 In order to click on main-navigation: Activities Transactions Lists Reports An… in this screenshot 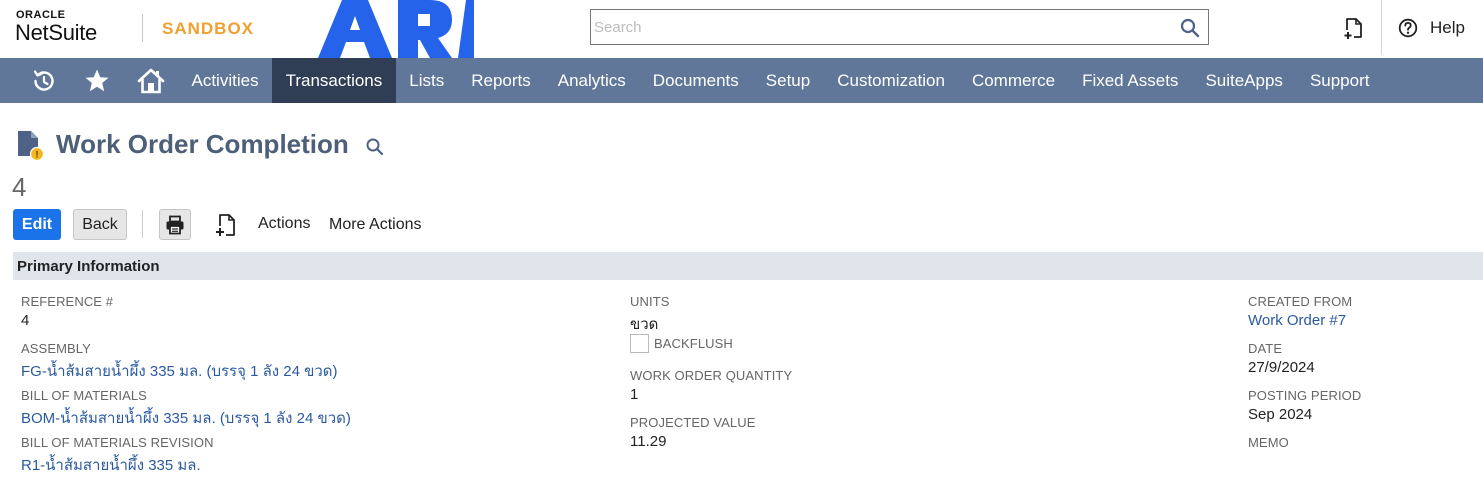, I will do `click(741, 80)`.